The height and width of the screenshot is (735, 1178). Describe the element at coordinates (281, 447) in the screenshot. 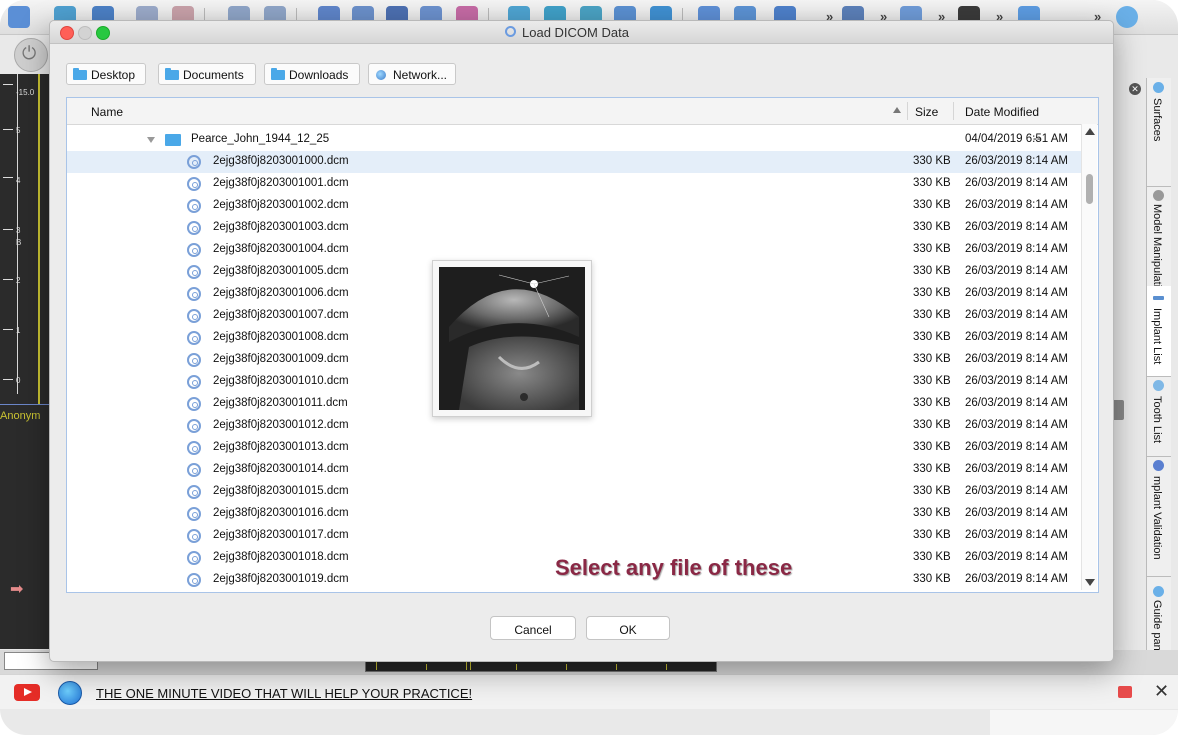

I see `file-name: 2ejg38f0j8203001013.dcm` at that location.